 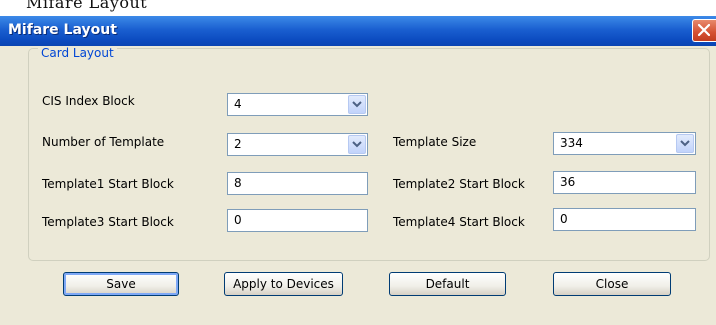 What do you see at coordinates (358, 31) in the screenshot?
I see `title-bar: Mifare Layout` at bounding box center [358, 31].